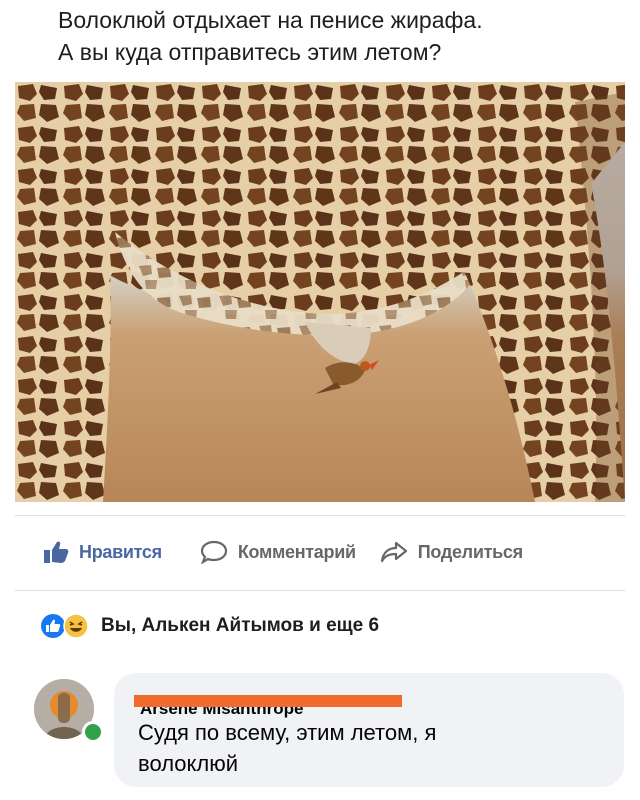 The image size is (640, 800). What do you see at coordinates (470, 551) in the screenshot?
I see `share-label: Поделиться` at bounding box center [470, 551].